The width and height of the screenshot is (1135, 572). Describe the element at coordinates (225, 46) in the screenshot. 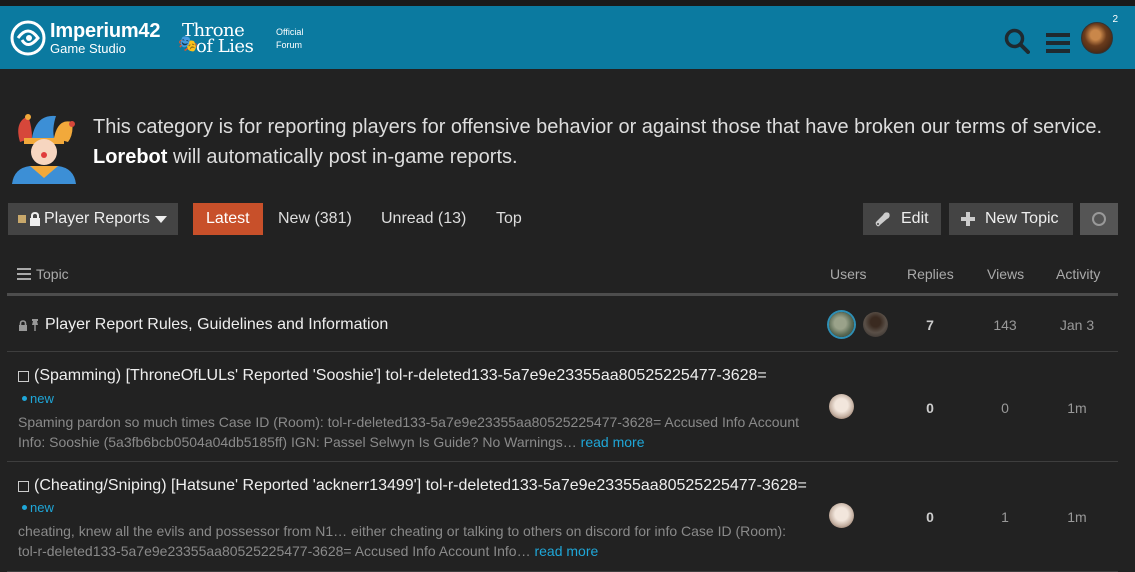

I see `tol-logo-line2: of Lies` at that location.